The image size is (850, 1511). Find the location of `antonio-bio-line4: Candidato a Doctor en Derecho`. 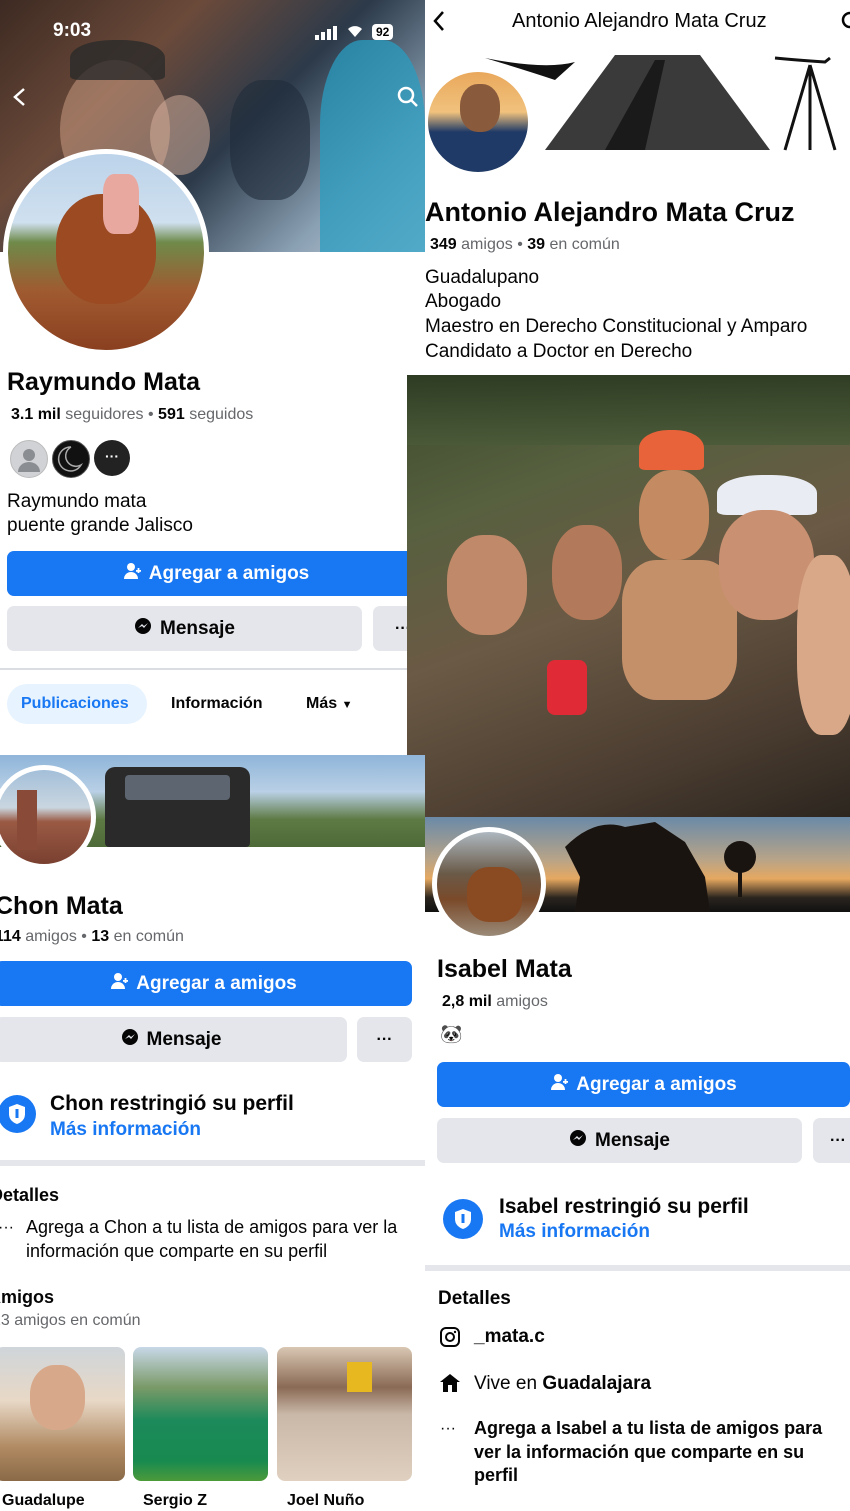

antonio-bio-line4: Candidato a Doctor en Derecho is located at coordinates (559, 351).